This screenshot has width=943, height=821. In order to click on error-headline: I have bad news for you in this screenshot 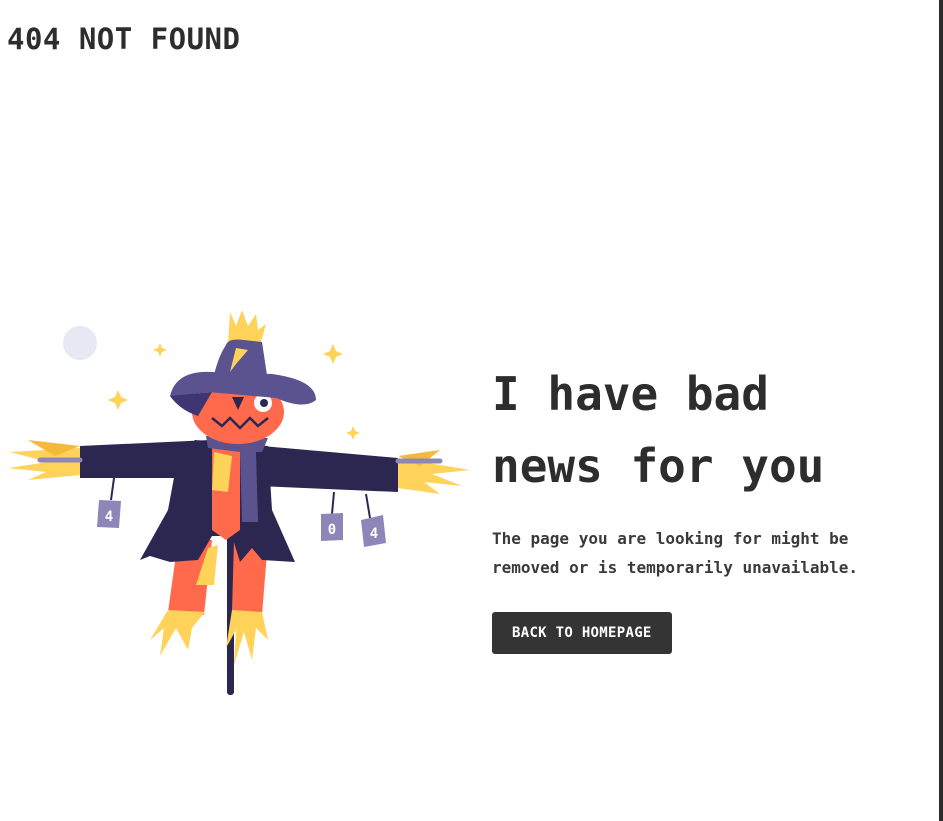, I will do `click(658, 430)`.